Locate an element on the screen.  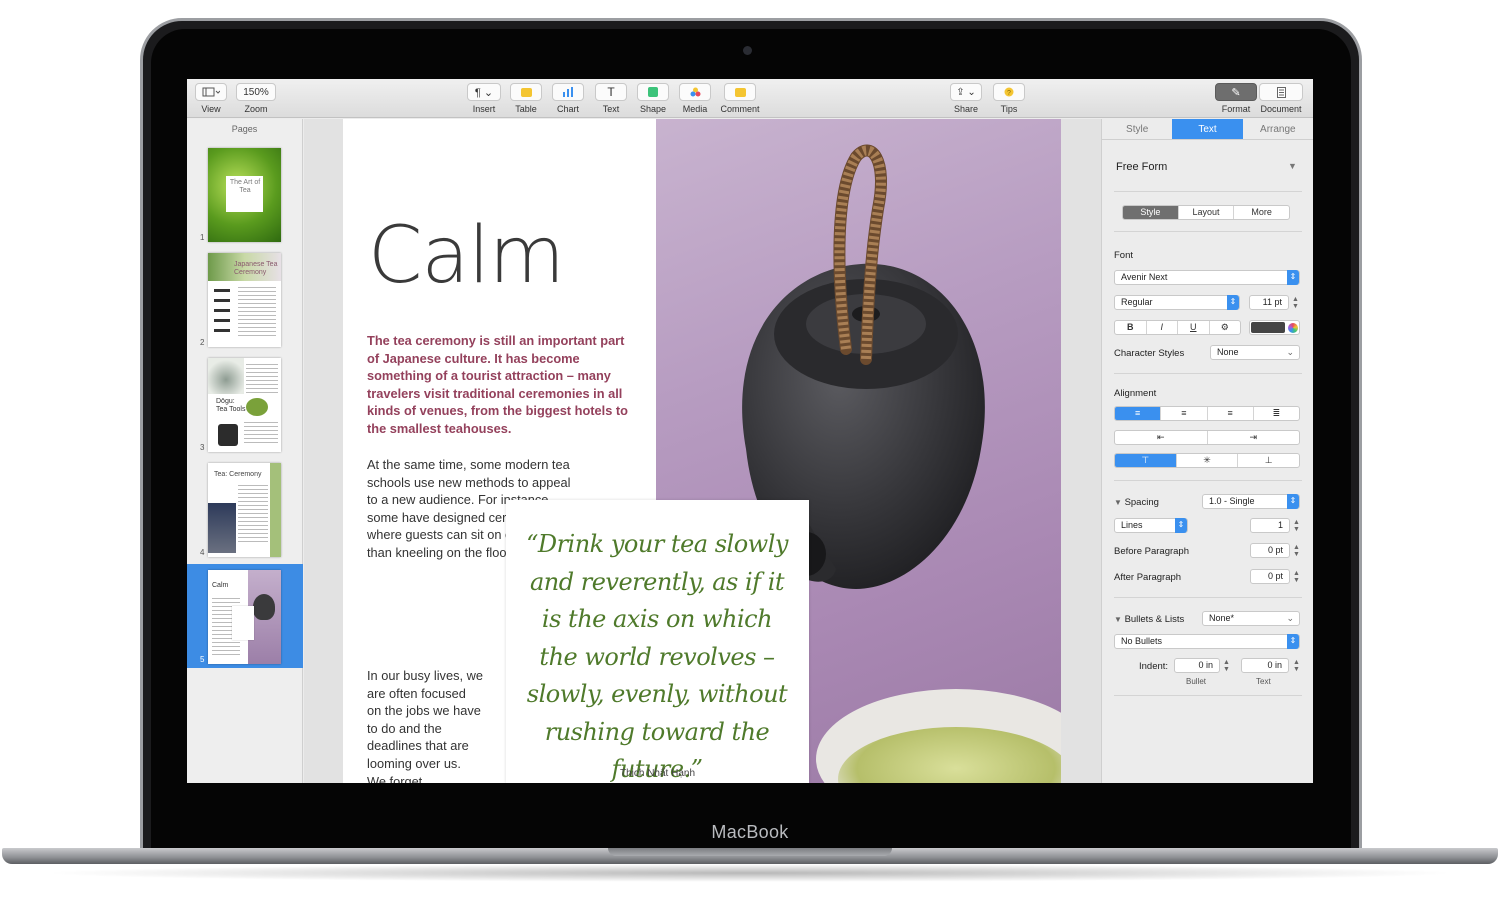
character-styles-label: Character Styles is located at coordinates (1149, 353).